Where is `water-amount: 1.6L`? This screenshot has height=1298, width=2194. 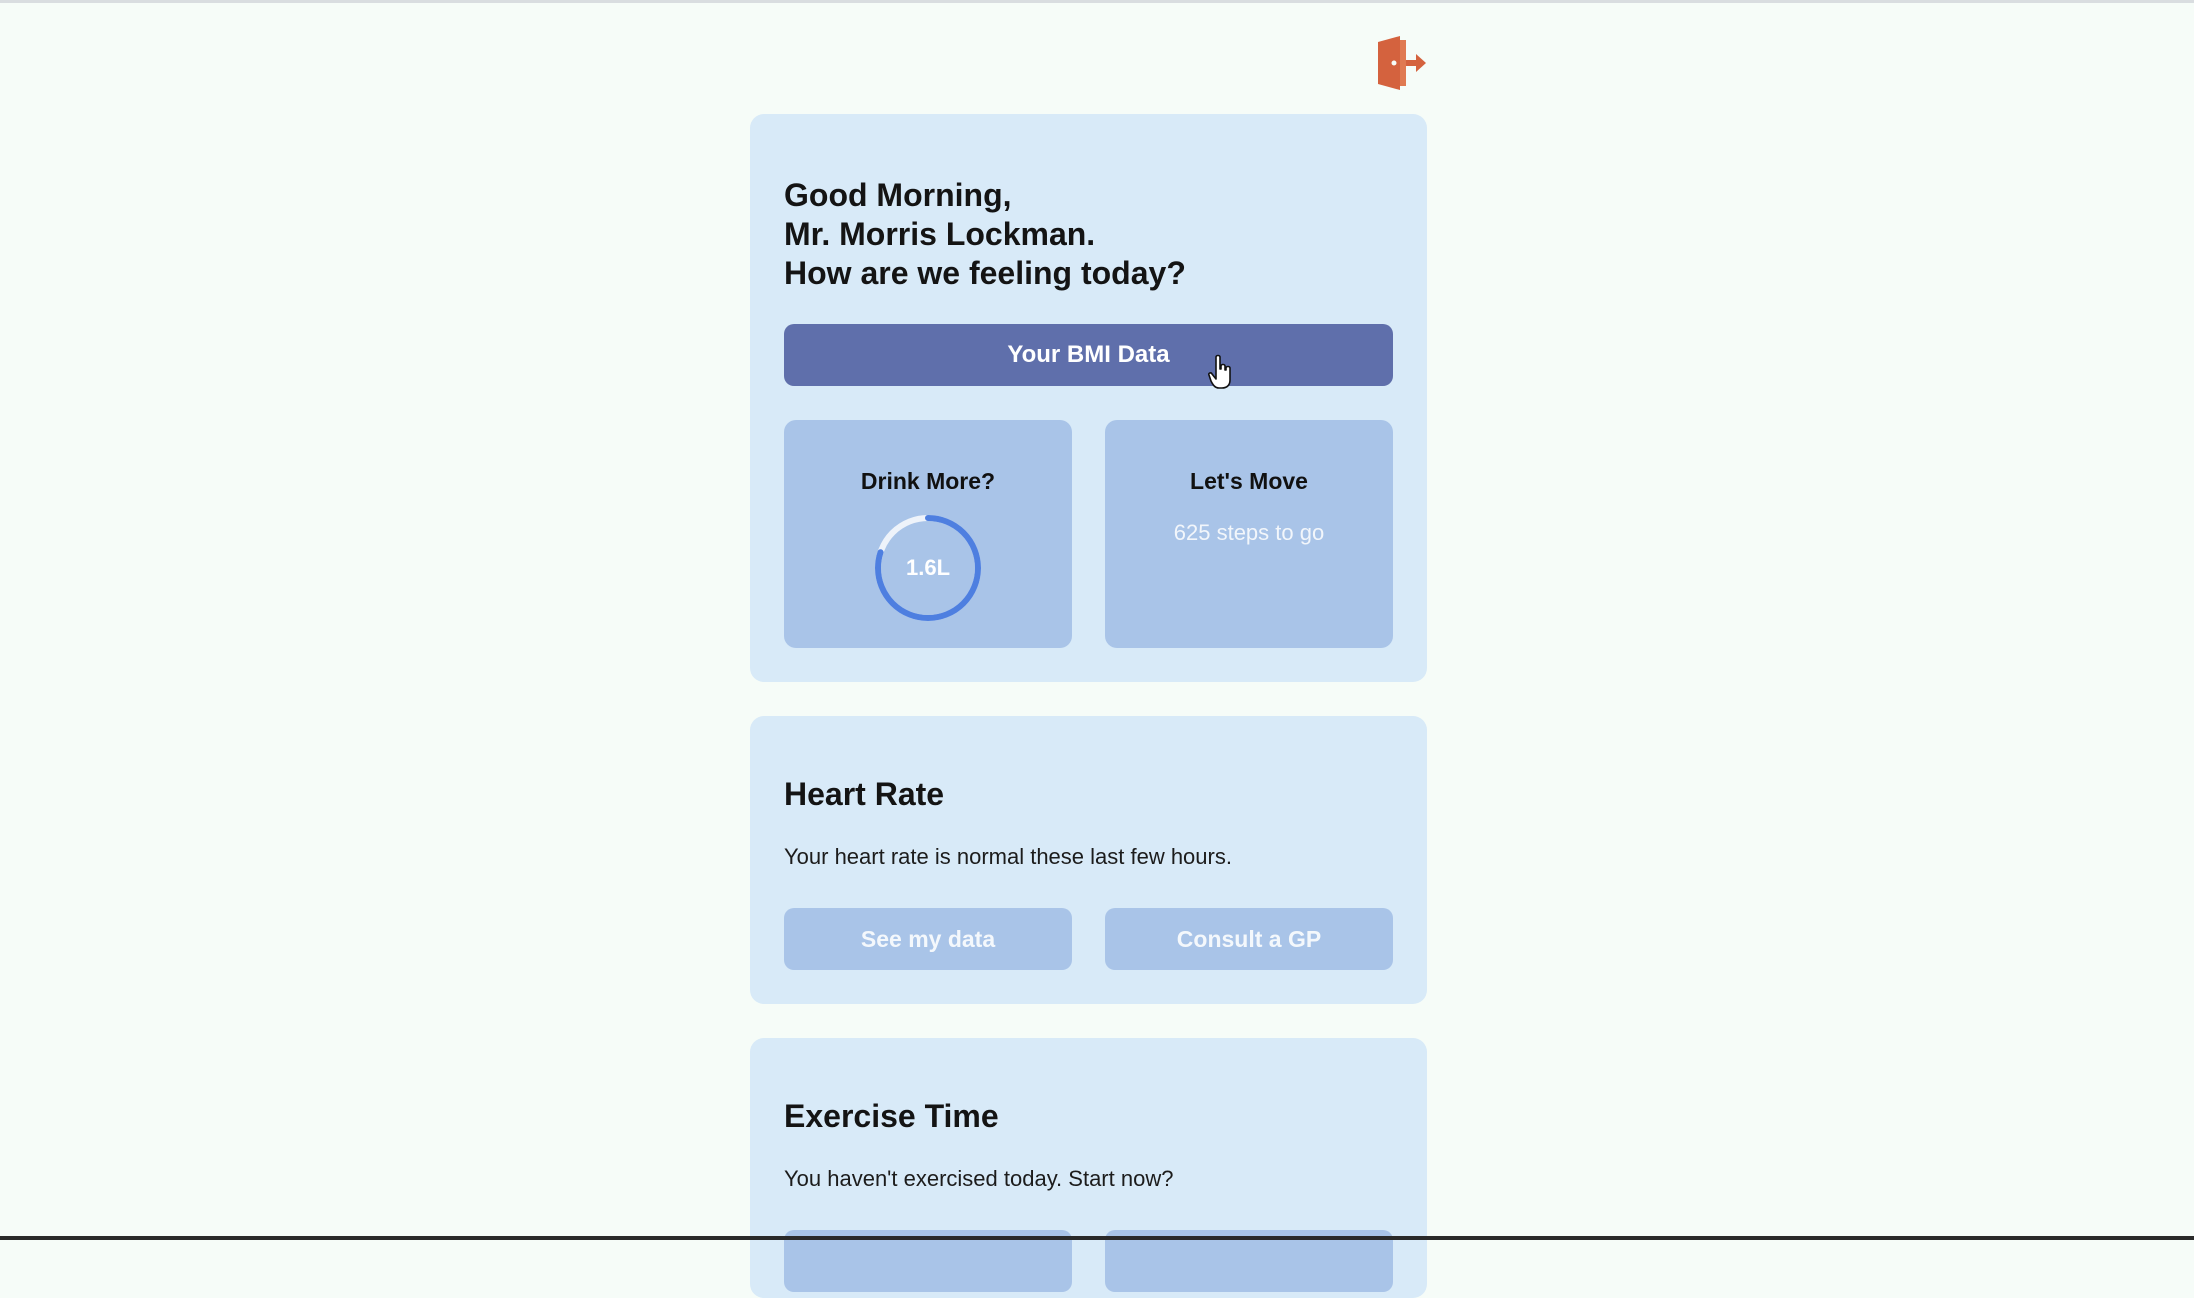 water-amount: 1.6L is located at coordinates (928, 567).